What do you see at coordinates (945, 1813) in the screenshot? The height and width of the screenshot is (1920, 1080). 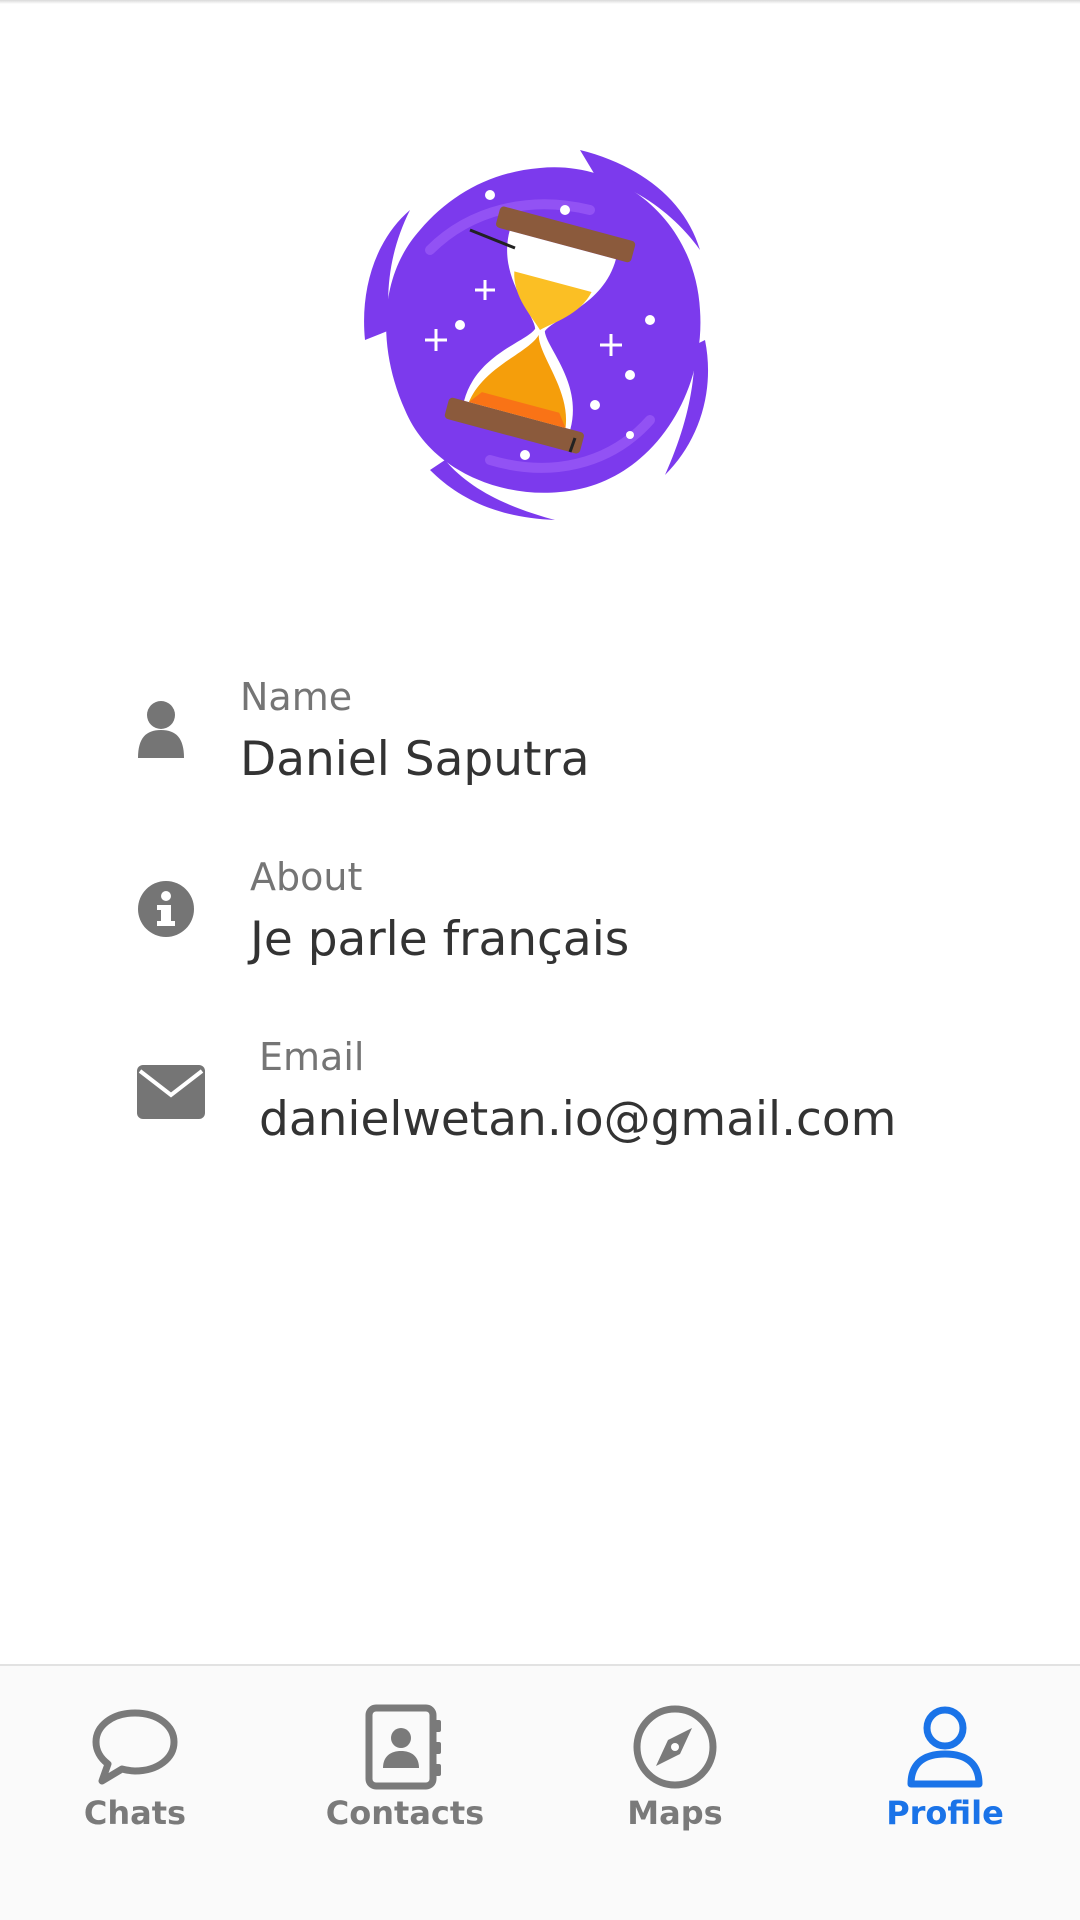 I see `nav-profile-label: Profile` at bounding box center [945, 1813].